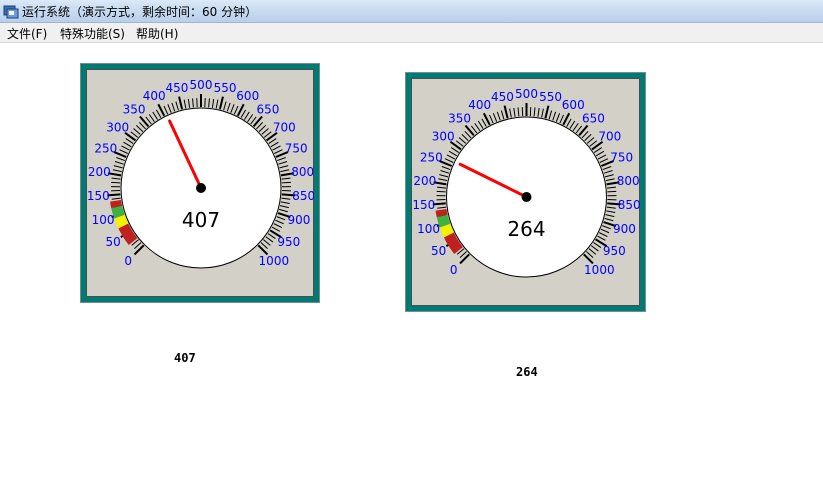 This screenshot has height=481, width=823. I want to click on gauge-1-scale-label: 700, so click(284, 127).